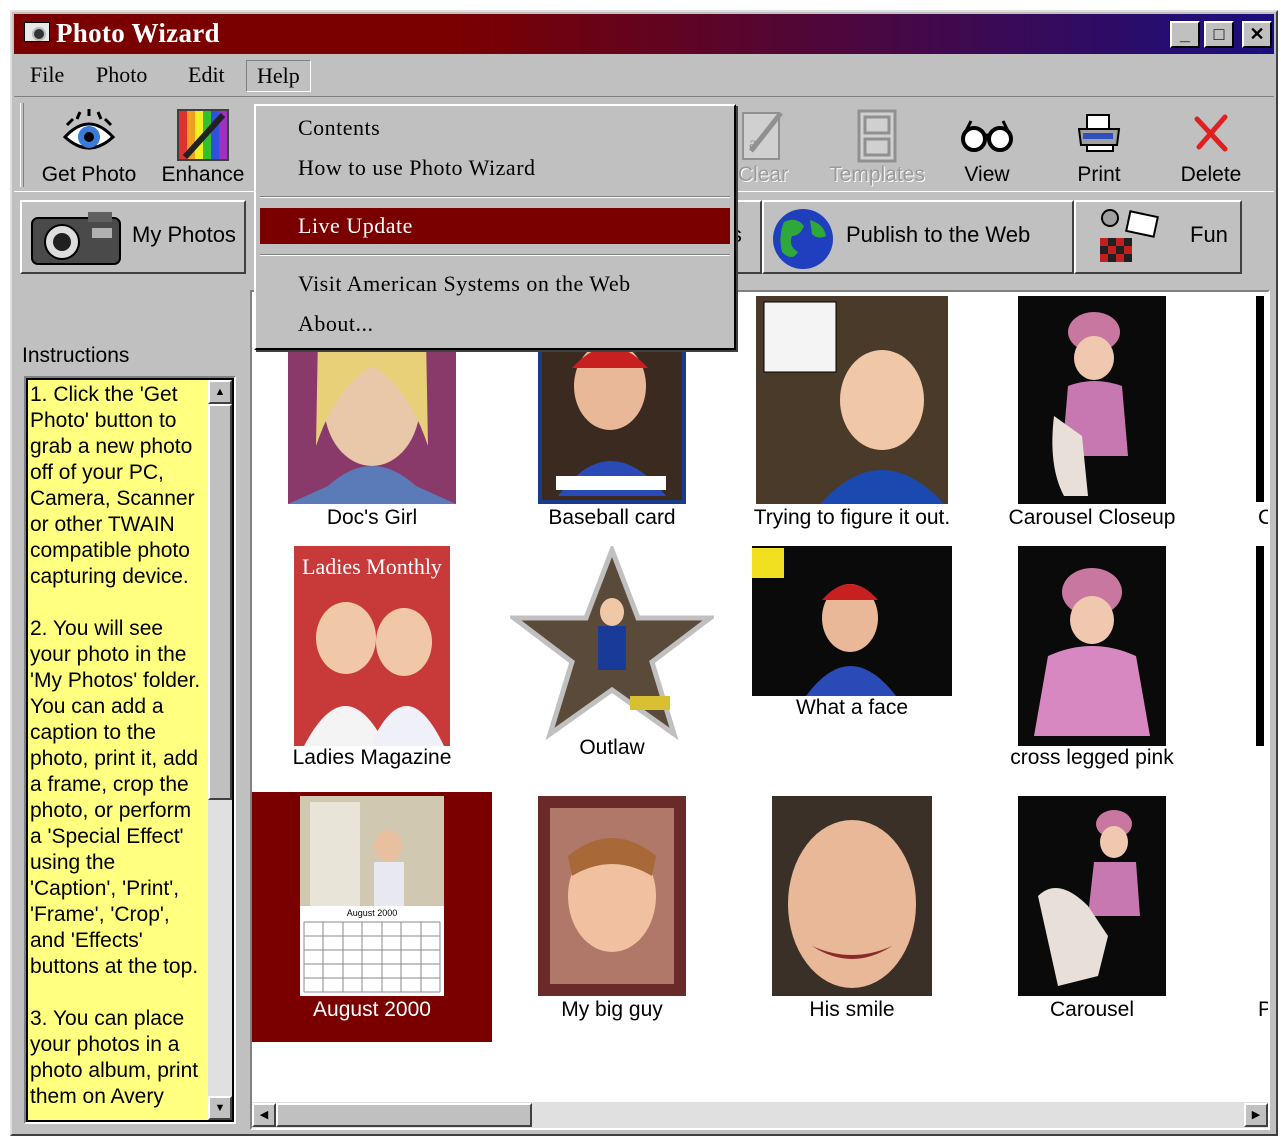  Describe the element at coordinates (1256, 1115) in the screenshot. I see `scroll-right-icon: ▶` at that location.